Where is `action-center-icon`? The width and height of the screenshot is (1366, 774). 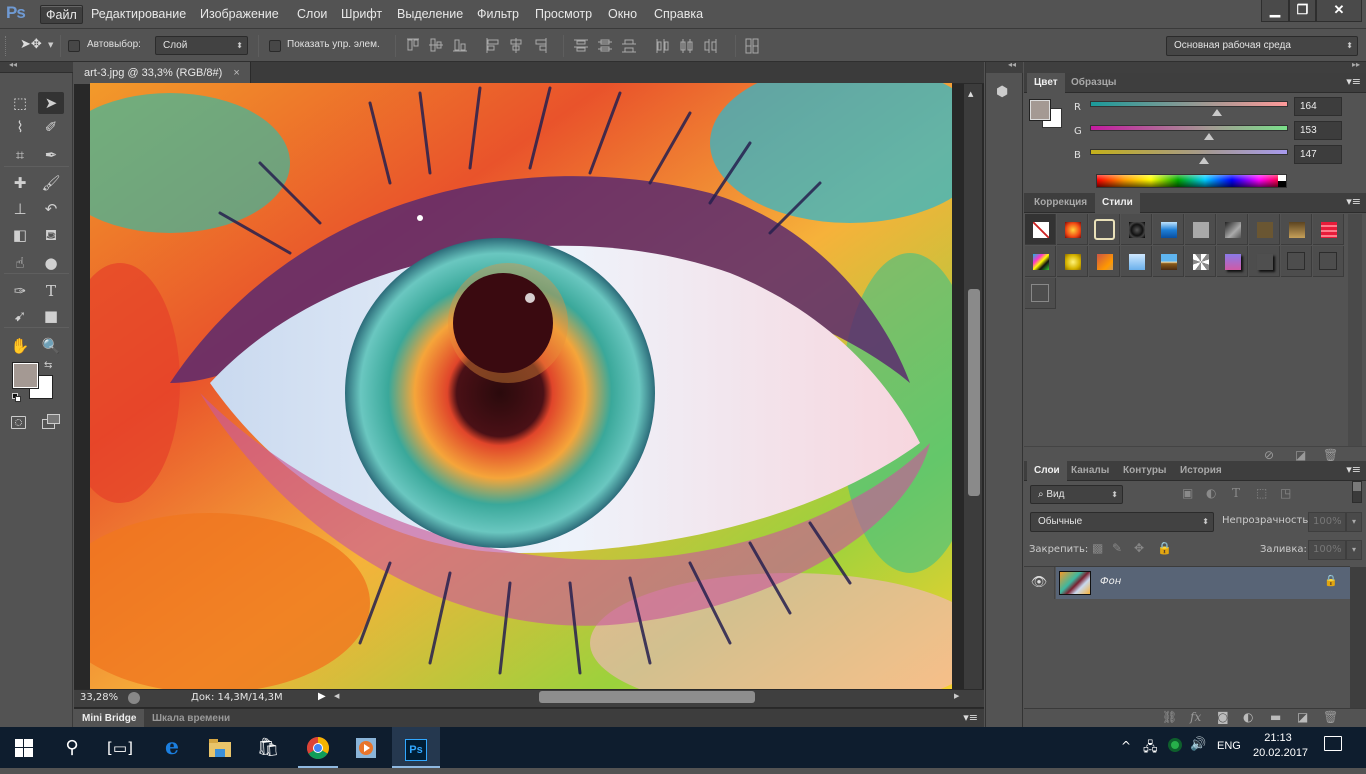 action-center-icon is located at coordinates (1333, 743).